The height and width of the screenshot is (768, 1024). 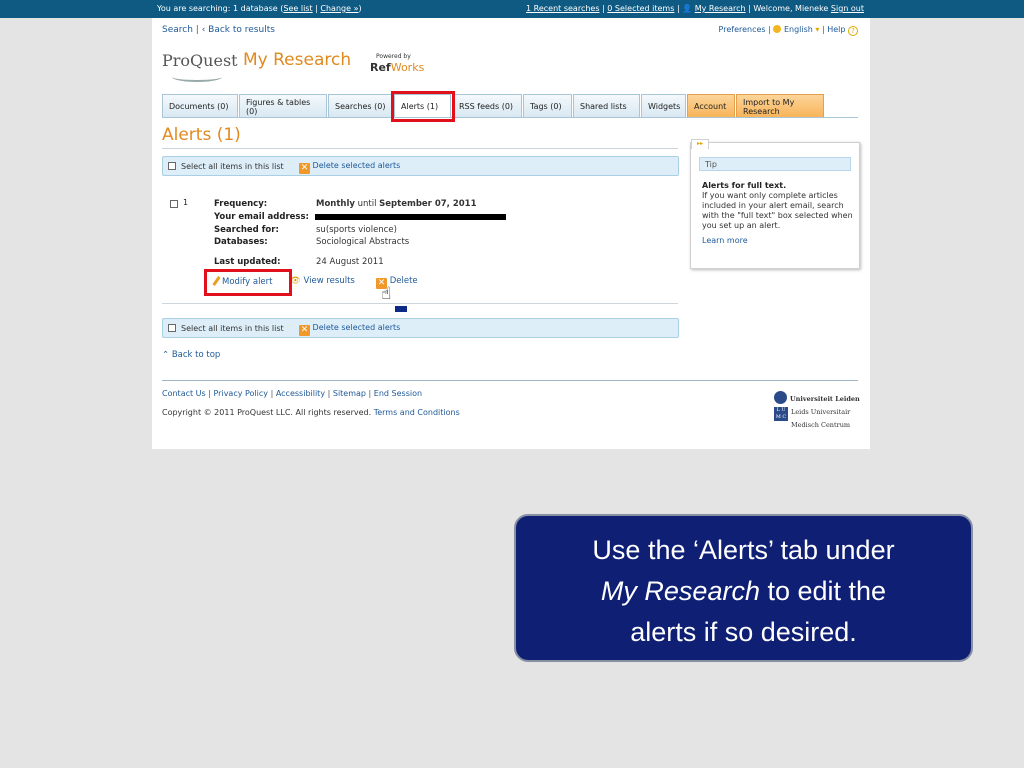 I want to click on select-all-checkbox-bottom, so click(x=172, y=328).